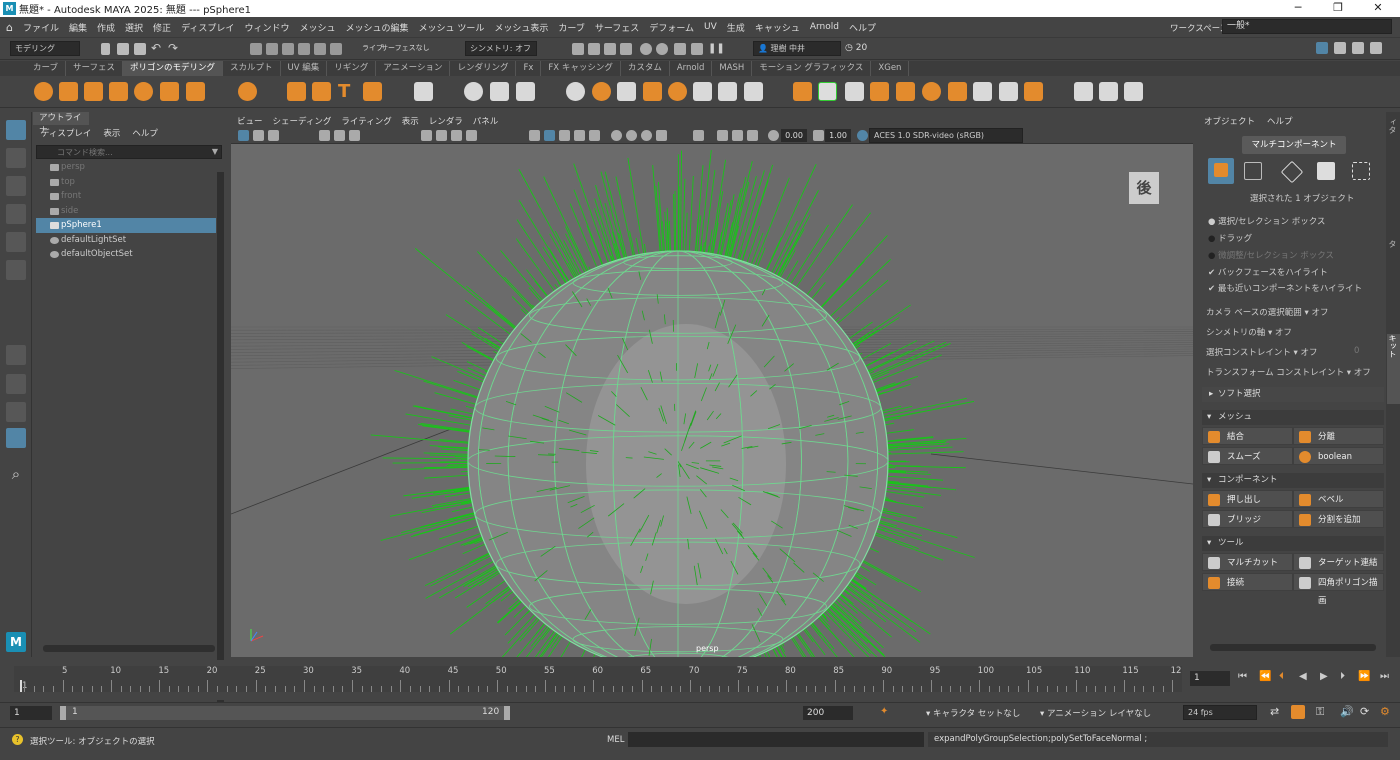 This screenshot has width=1400, height=760. What do you see at coordinates (9, 27) in the screenshot?
I see `home-icon: ⌂` at bounding box center [9, 27].